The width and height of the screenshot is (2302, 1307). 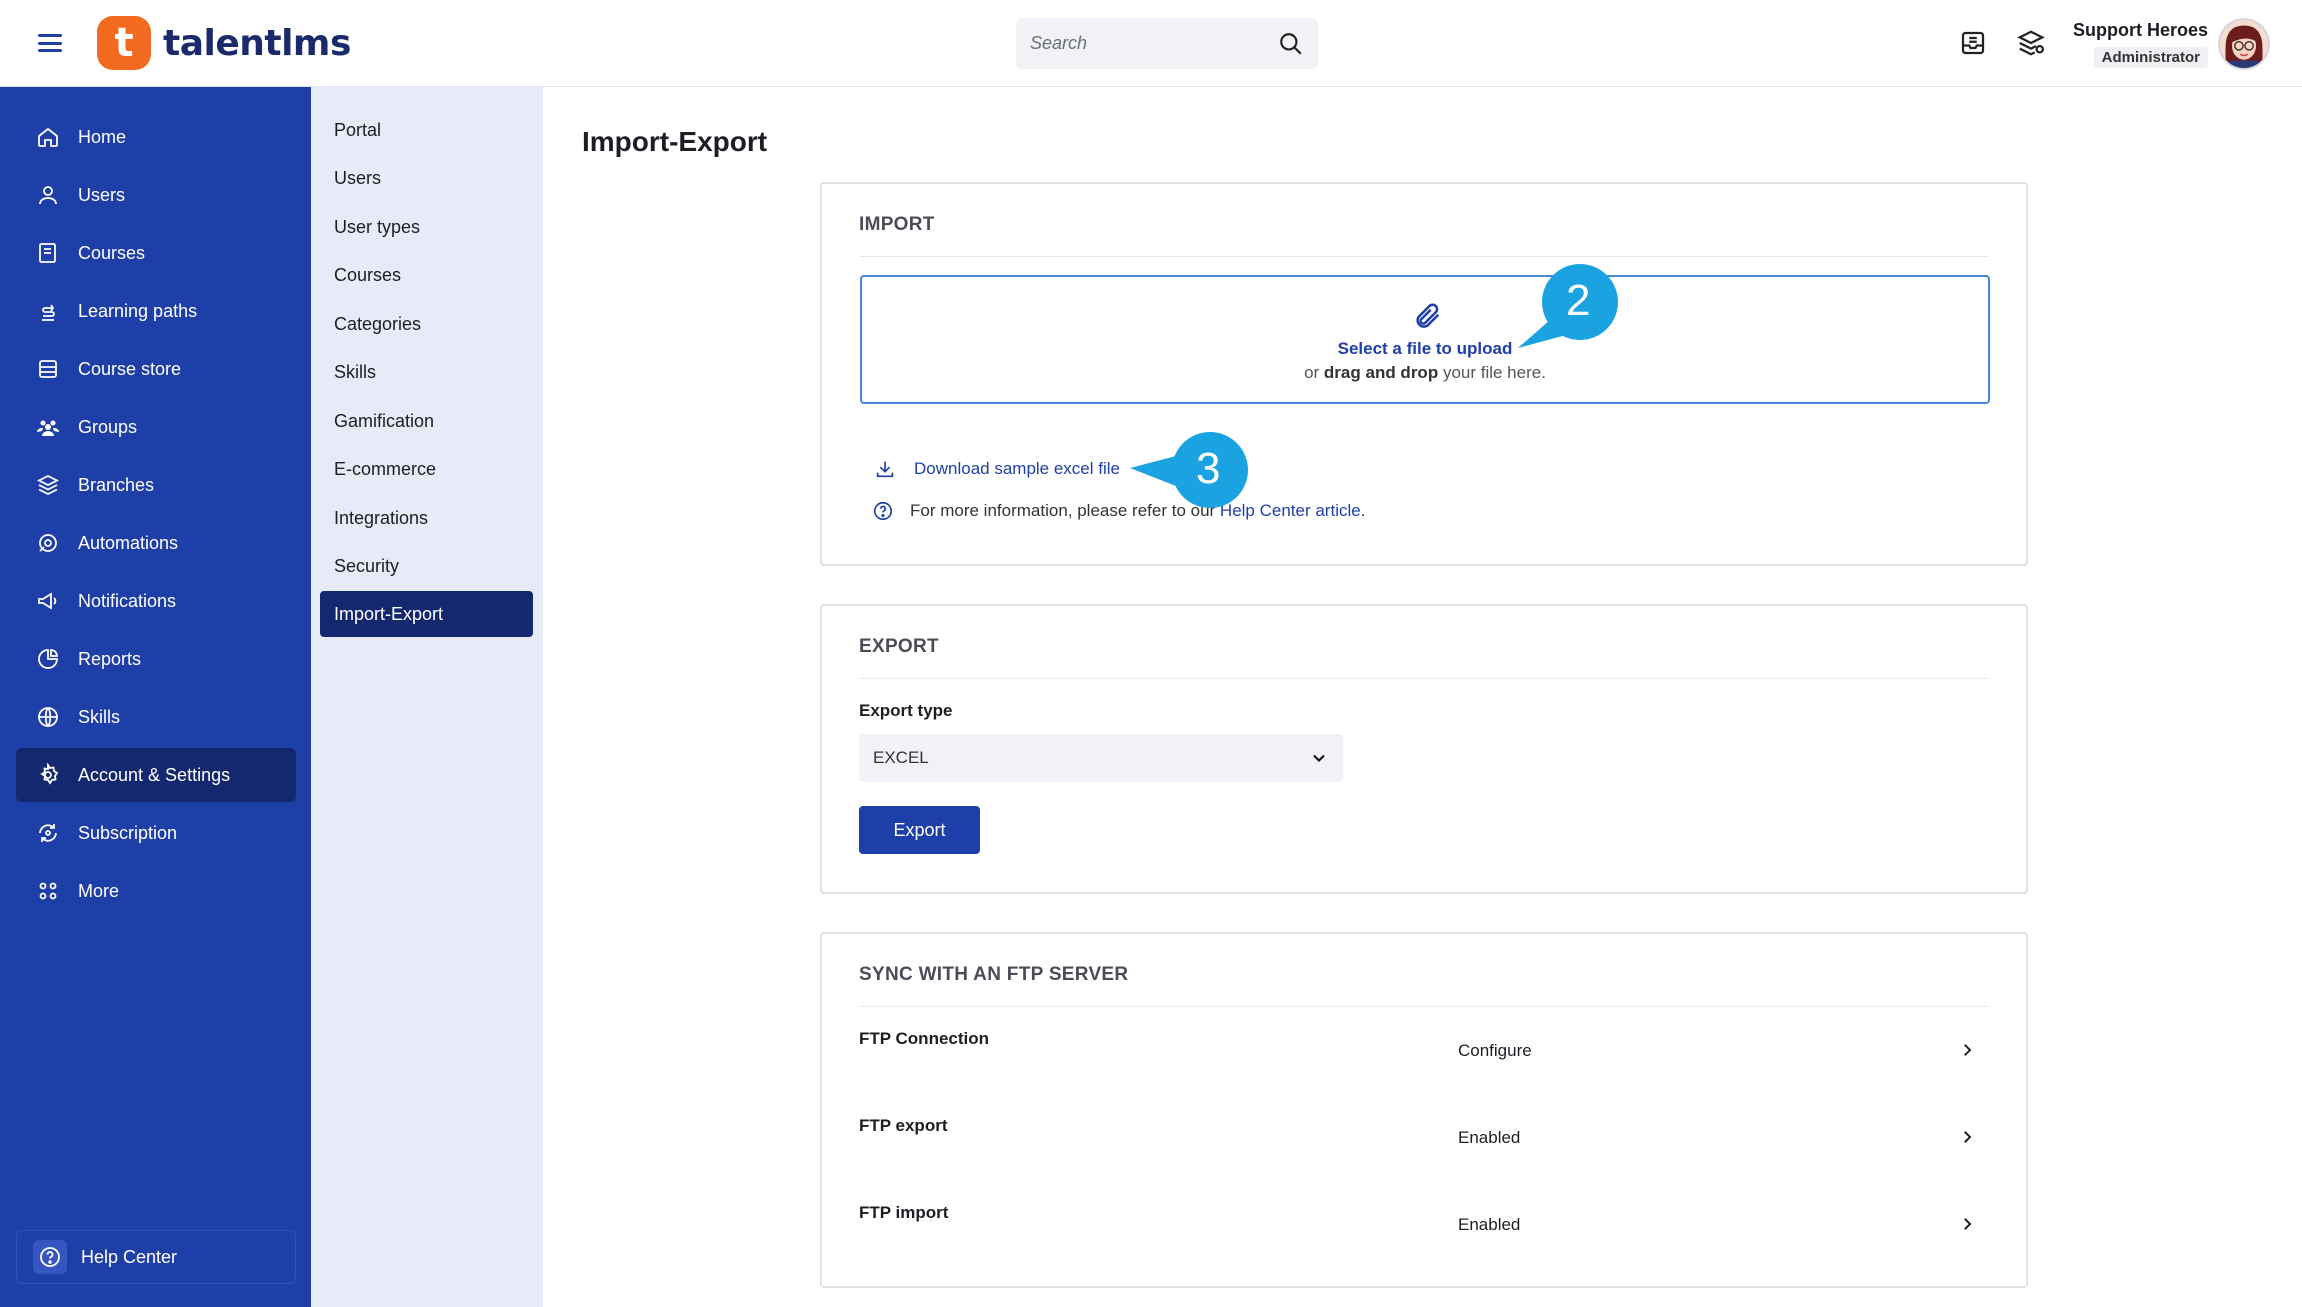 I want to click on help-center-label: Help Center, so click(x=129, y=1256).